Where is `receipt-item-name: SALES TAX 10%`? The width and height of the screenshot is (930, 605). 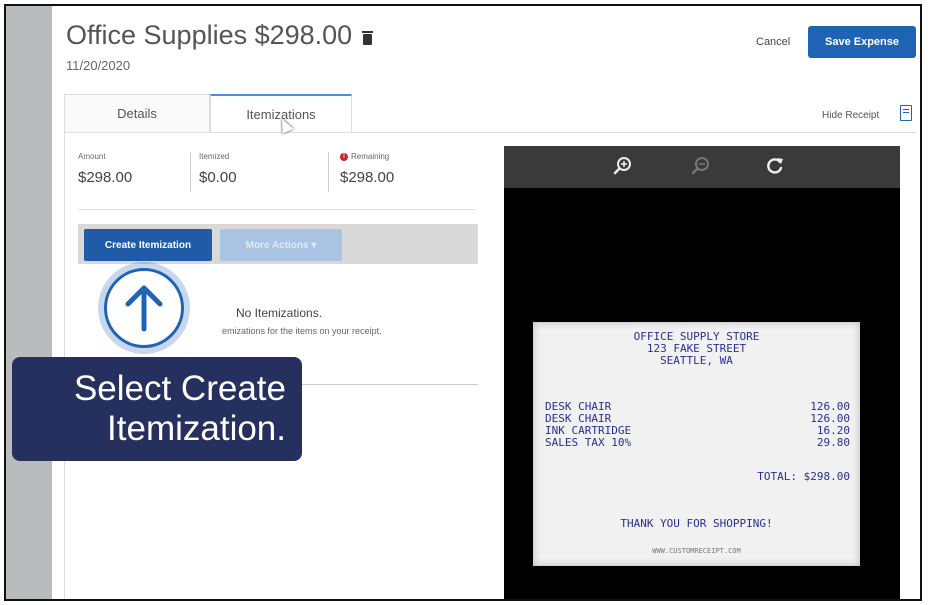
receipt-item-name: SALES TAX 10% is located at coordinates (588, 442).